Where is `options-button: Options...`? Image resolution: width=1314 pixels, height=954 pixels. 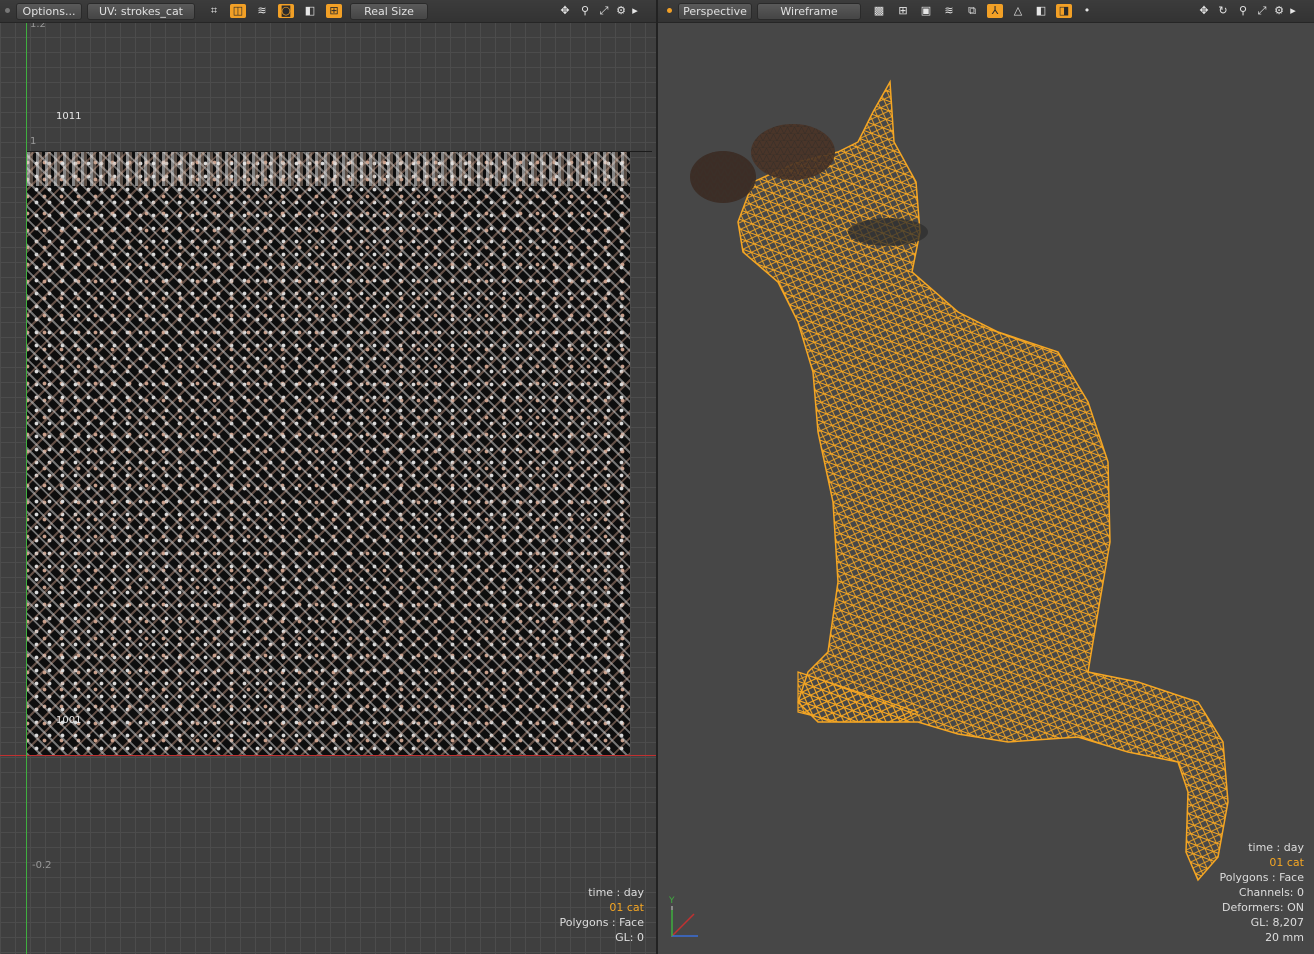 options-button: Options... is located at coordinates (49, 11).